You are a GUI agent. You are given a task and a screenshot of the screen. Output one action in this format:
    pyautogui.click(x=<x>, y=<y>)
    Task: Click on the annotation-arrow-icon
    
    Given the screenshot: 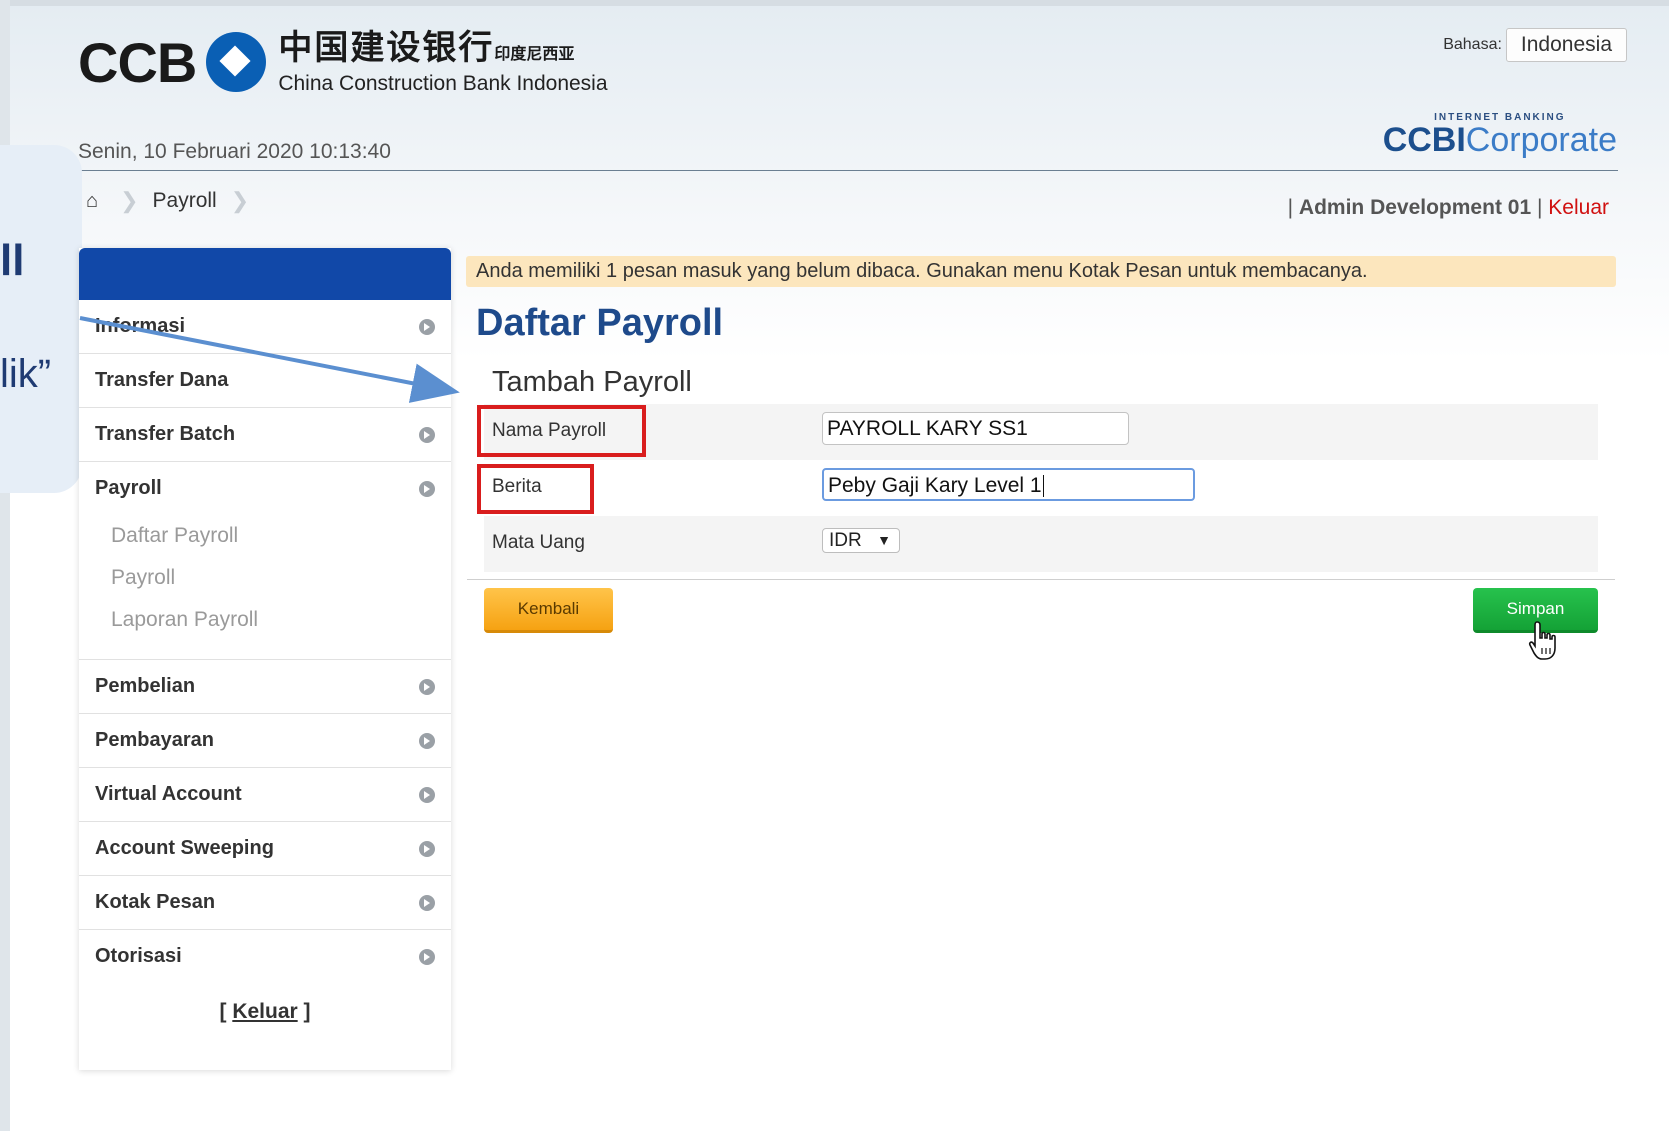 What is the action you would take?
    pyautogui.click(x=269, y=359)
    